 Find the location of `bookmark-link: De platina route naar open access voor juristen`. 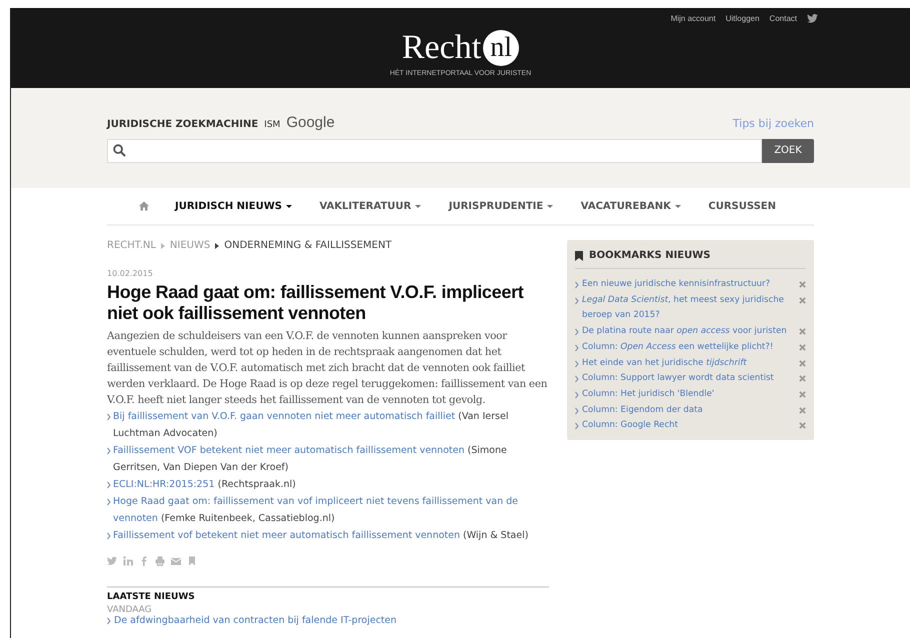

bookmark-link: De platina route naar open access voor juristen is located at coordinates (686, 332).